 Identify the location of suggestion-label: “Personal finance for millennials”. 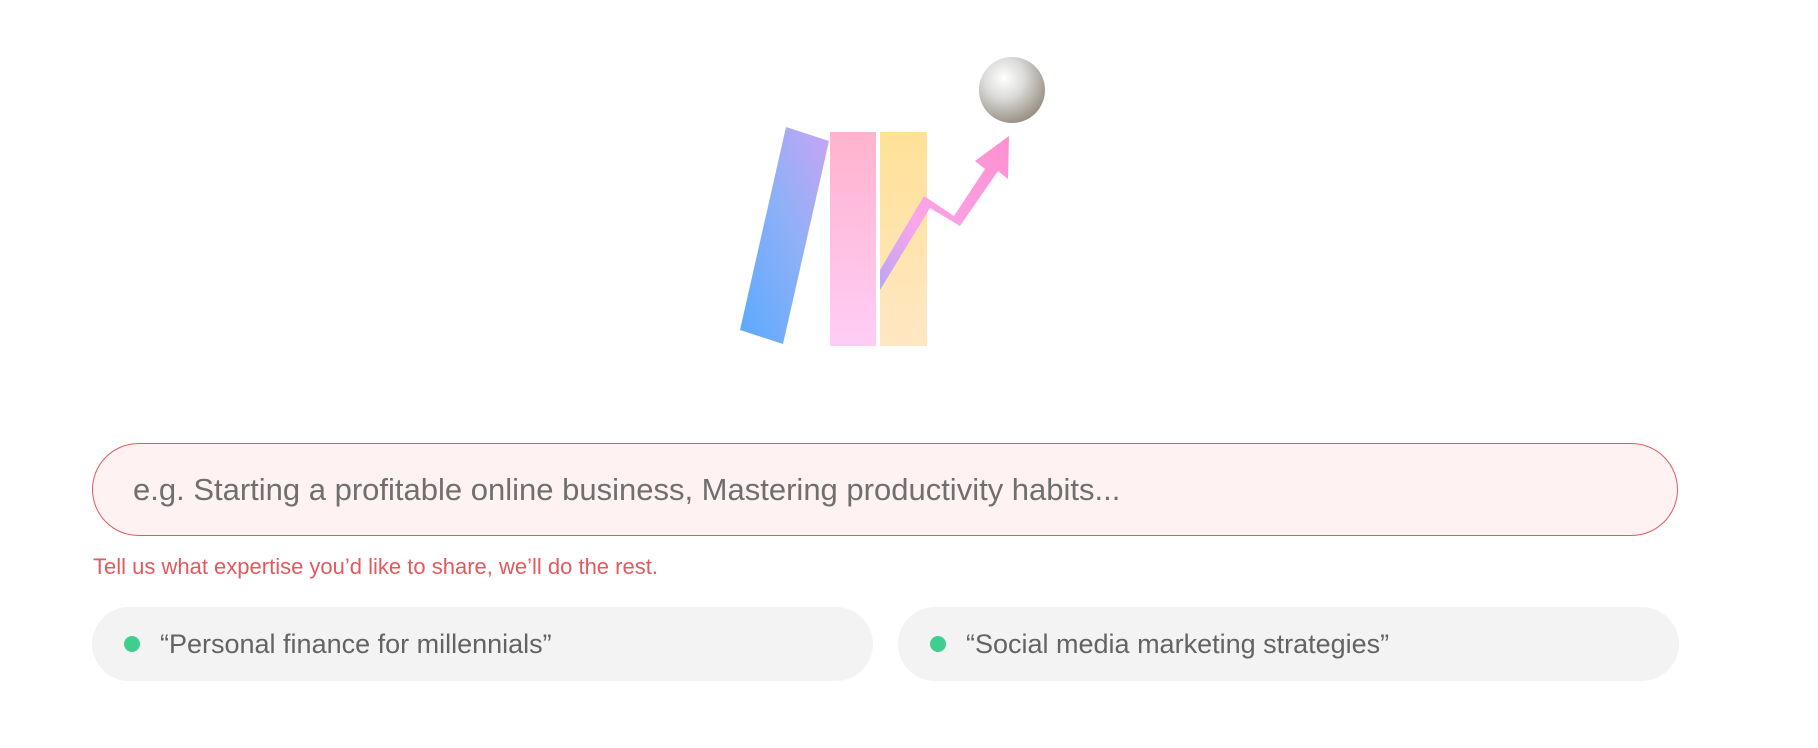
(356, 643).